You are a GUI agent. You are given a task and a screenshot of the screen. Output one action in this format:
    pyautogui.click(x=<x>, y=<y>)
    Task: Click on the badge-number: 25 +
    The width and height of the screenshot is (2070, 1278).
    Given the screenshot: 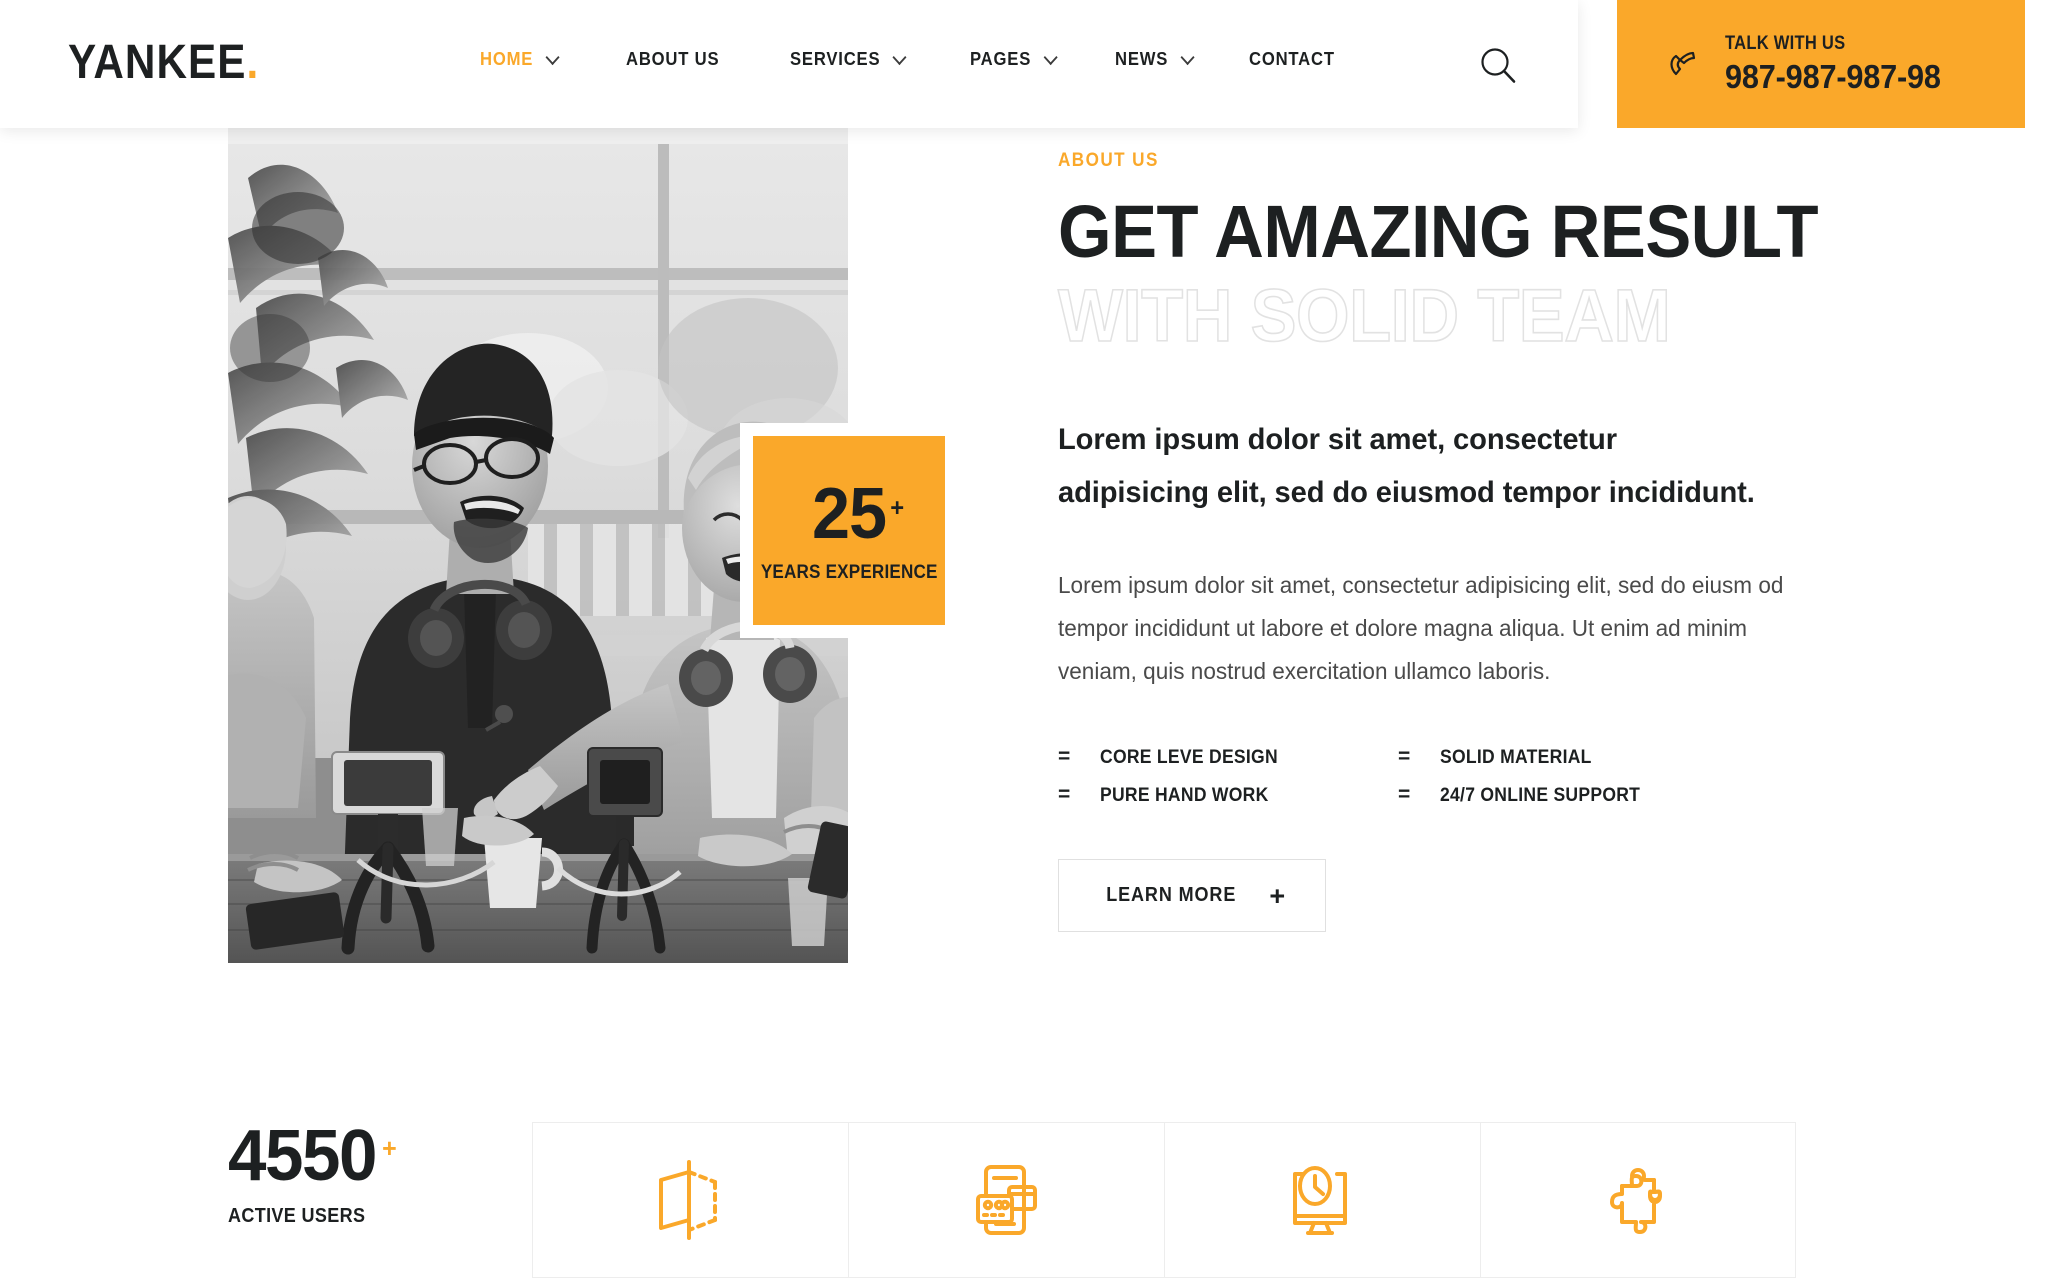 What is the action you would take?
    pyautogui.click(x=858, y=514)
    